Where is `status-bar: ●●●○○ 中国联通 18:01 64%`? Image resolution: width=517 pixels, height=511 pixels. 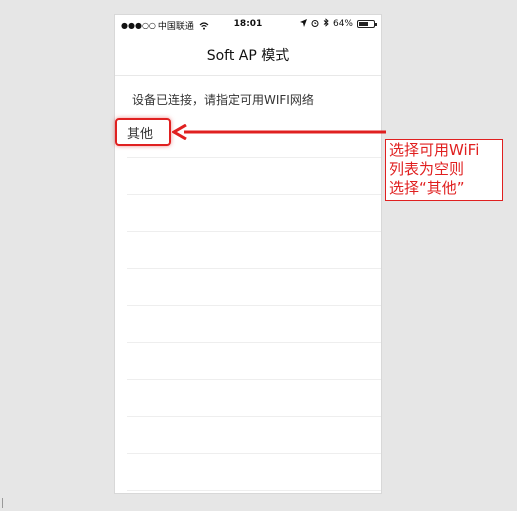
status-bar: ●●●○○ 中国联通 18:01 64% is located at coordinates (248, 25).